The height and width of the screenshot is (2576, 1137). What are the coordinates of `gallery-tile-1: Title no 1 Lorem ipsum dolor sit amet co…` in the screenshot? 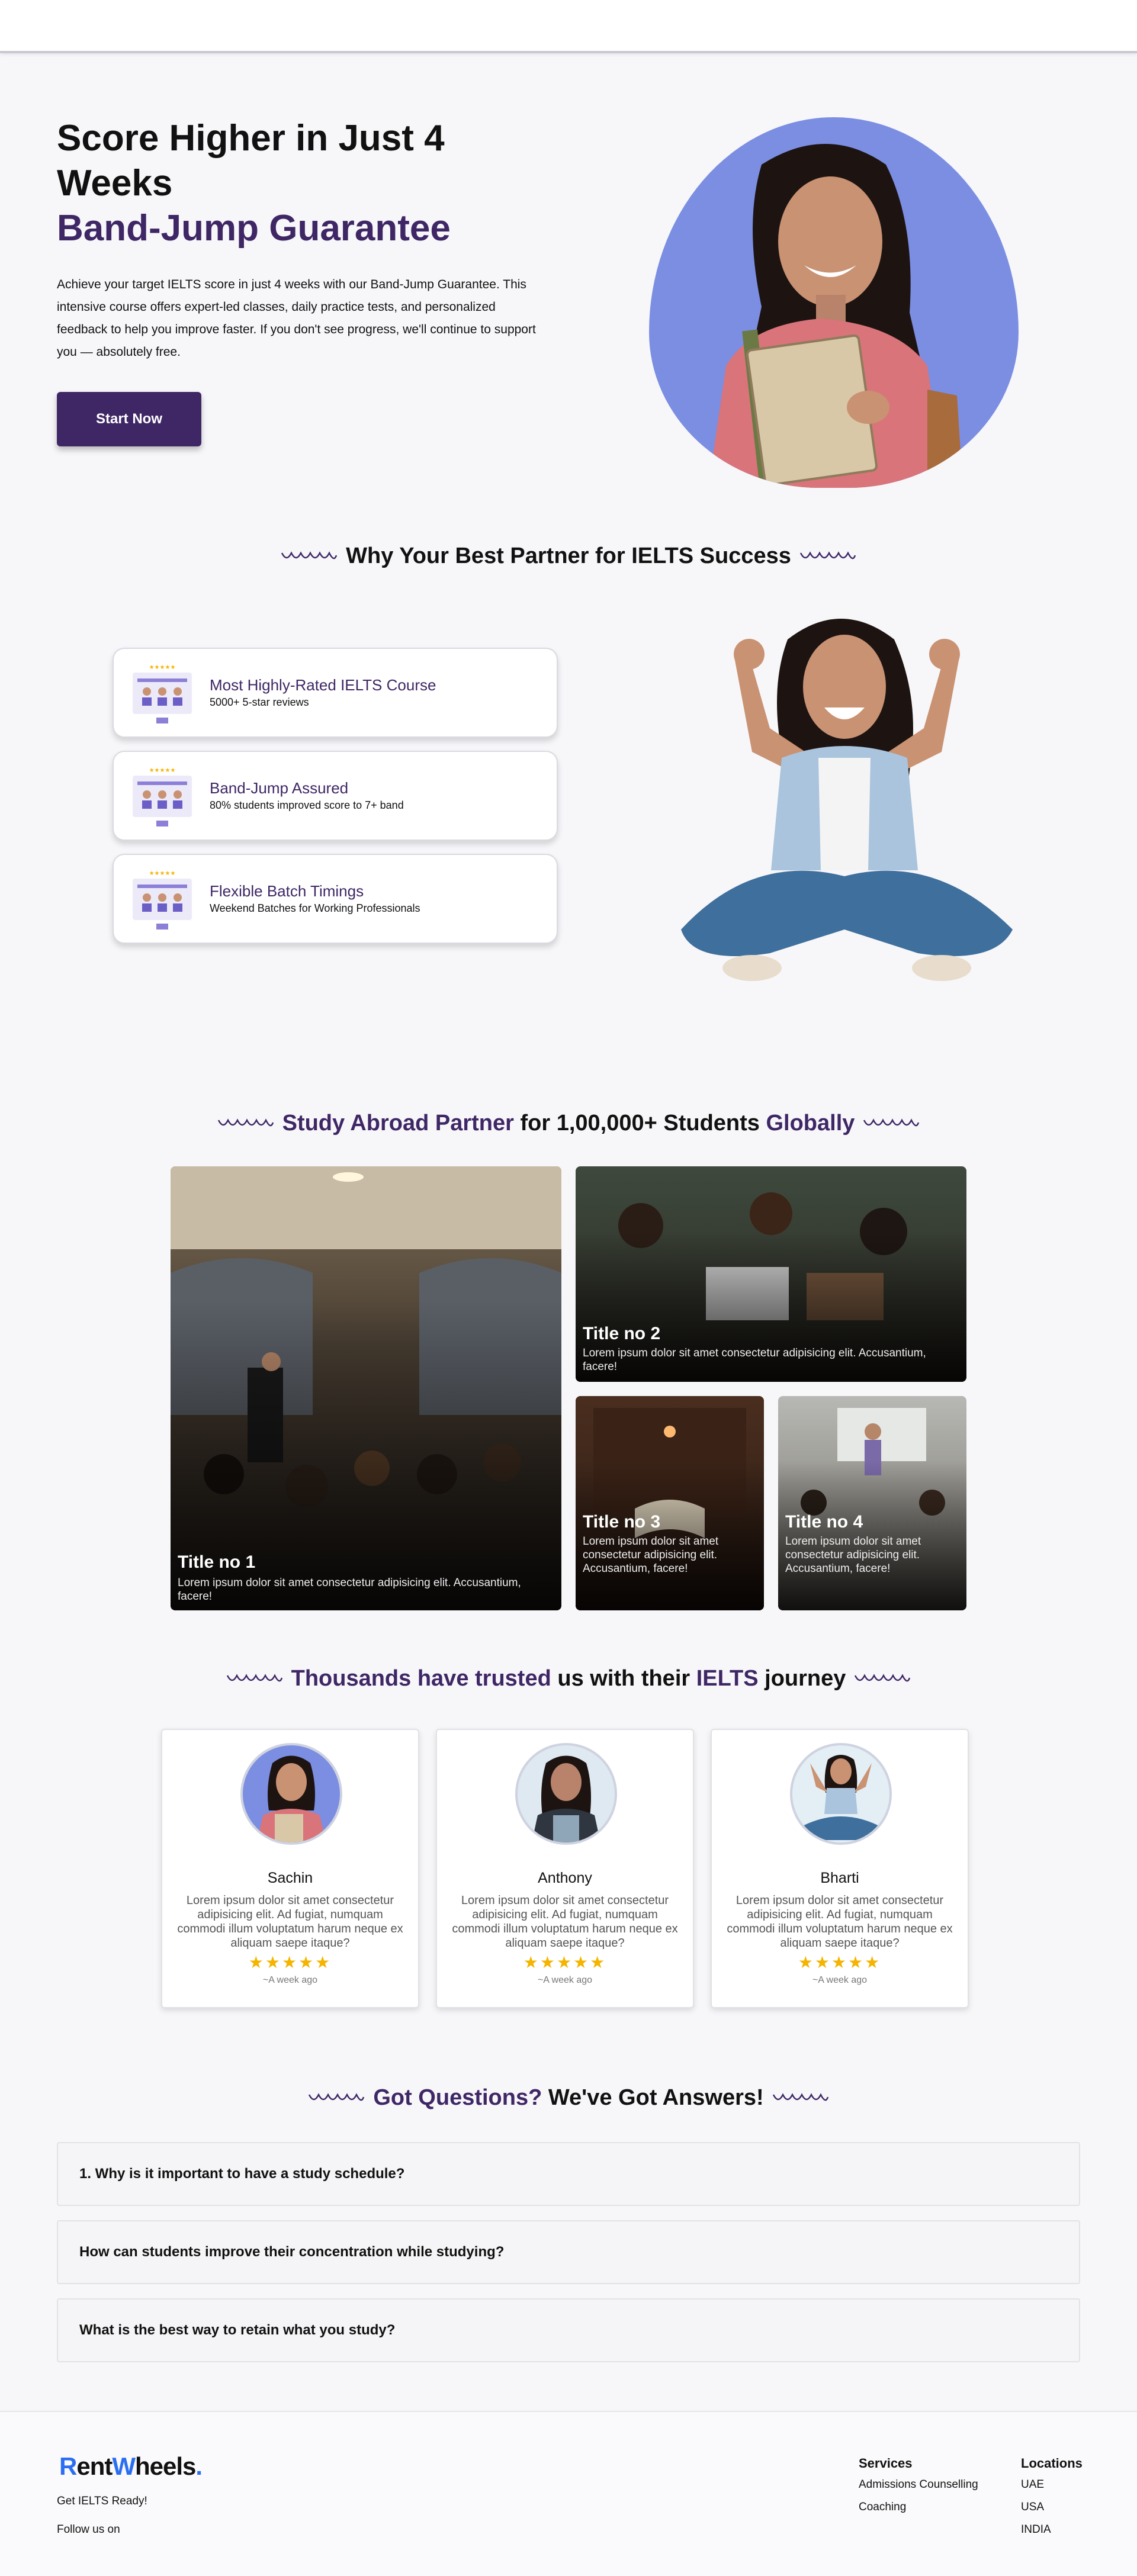 It's located at (366, 1388).